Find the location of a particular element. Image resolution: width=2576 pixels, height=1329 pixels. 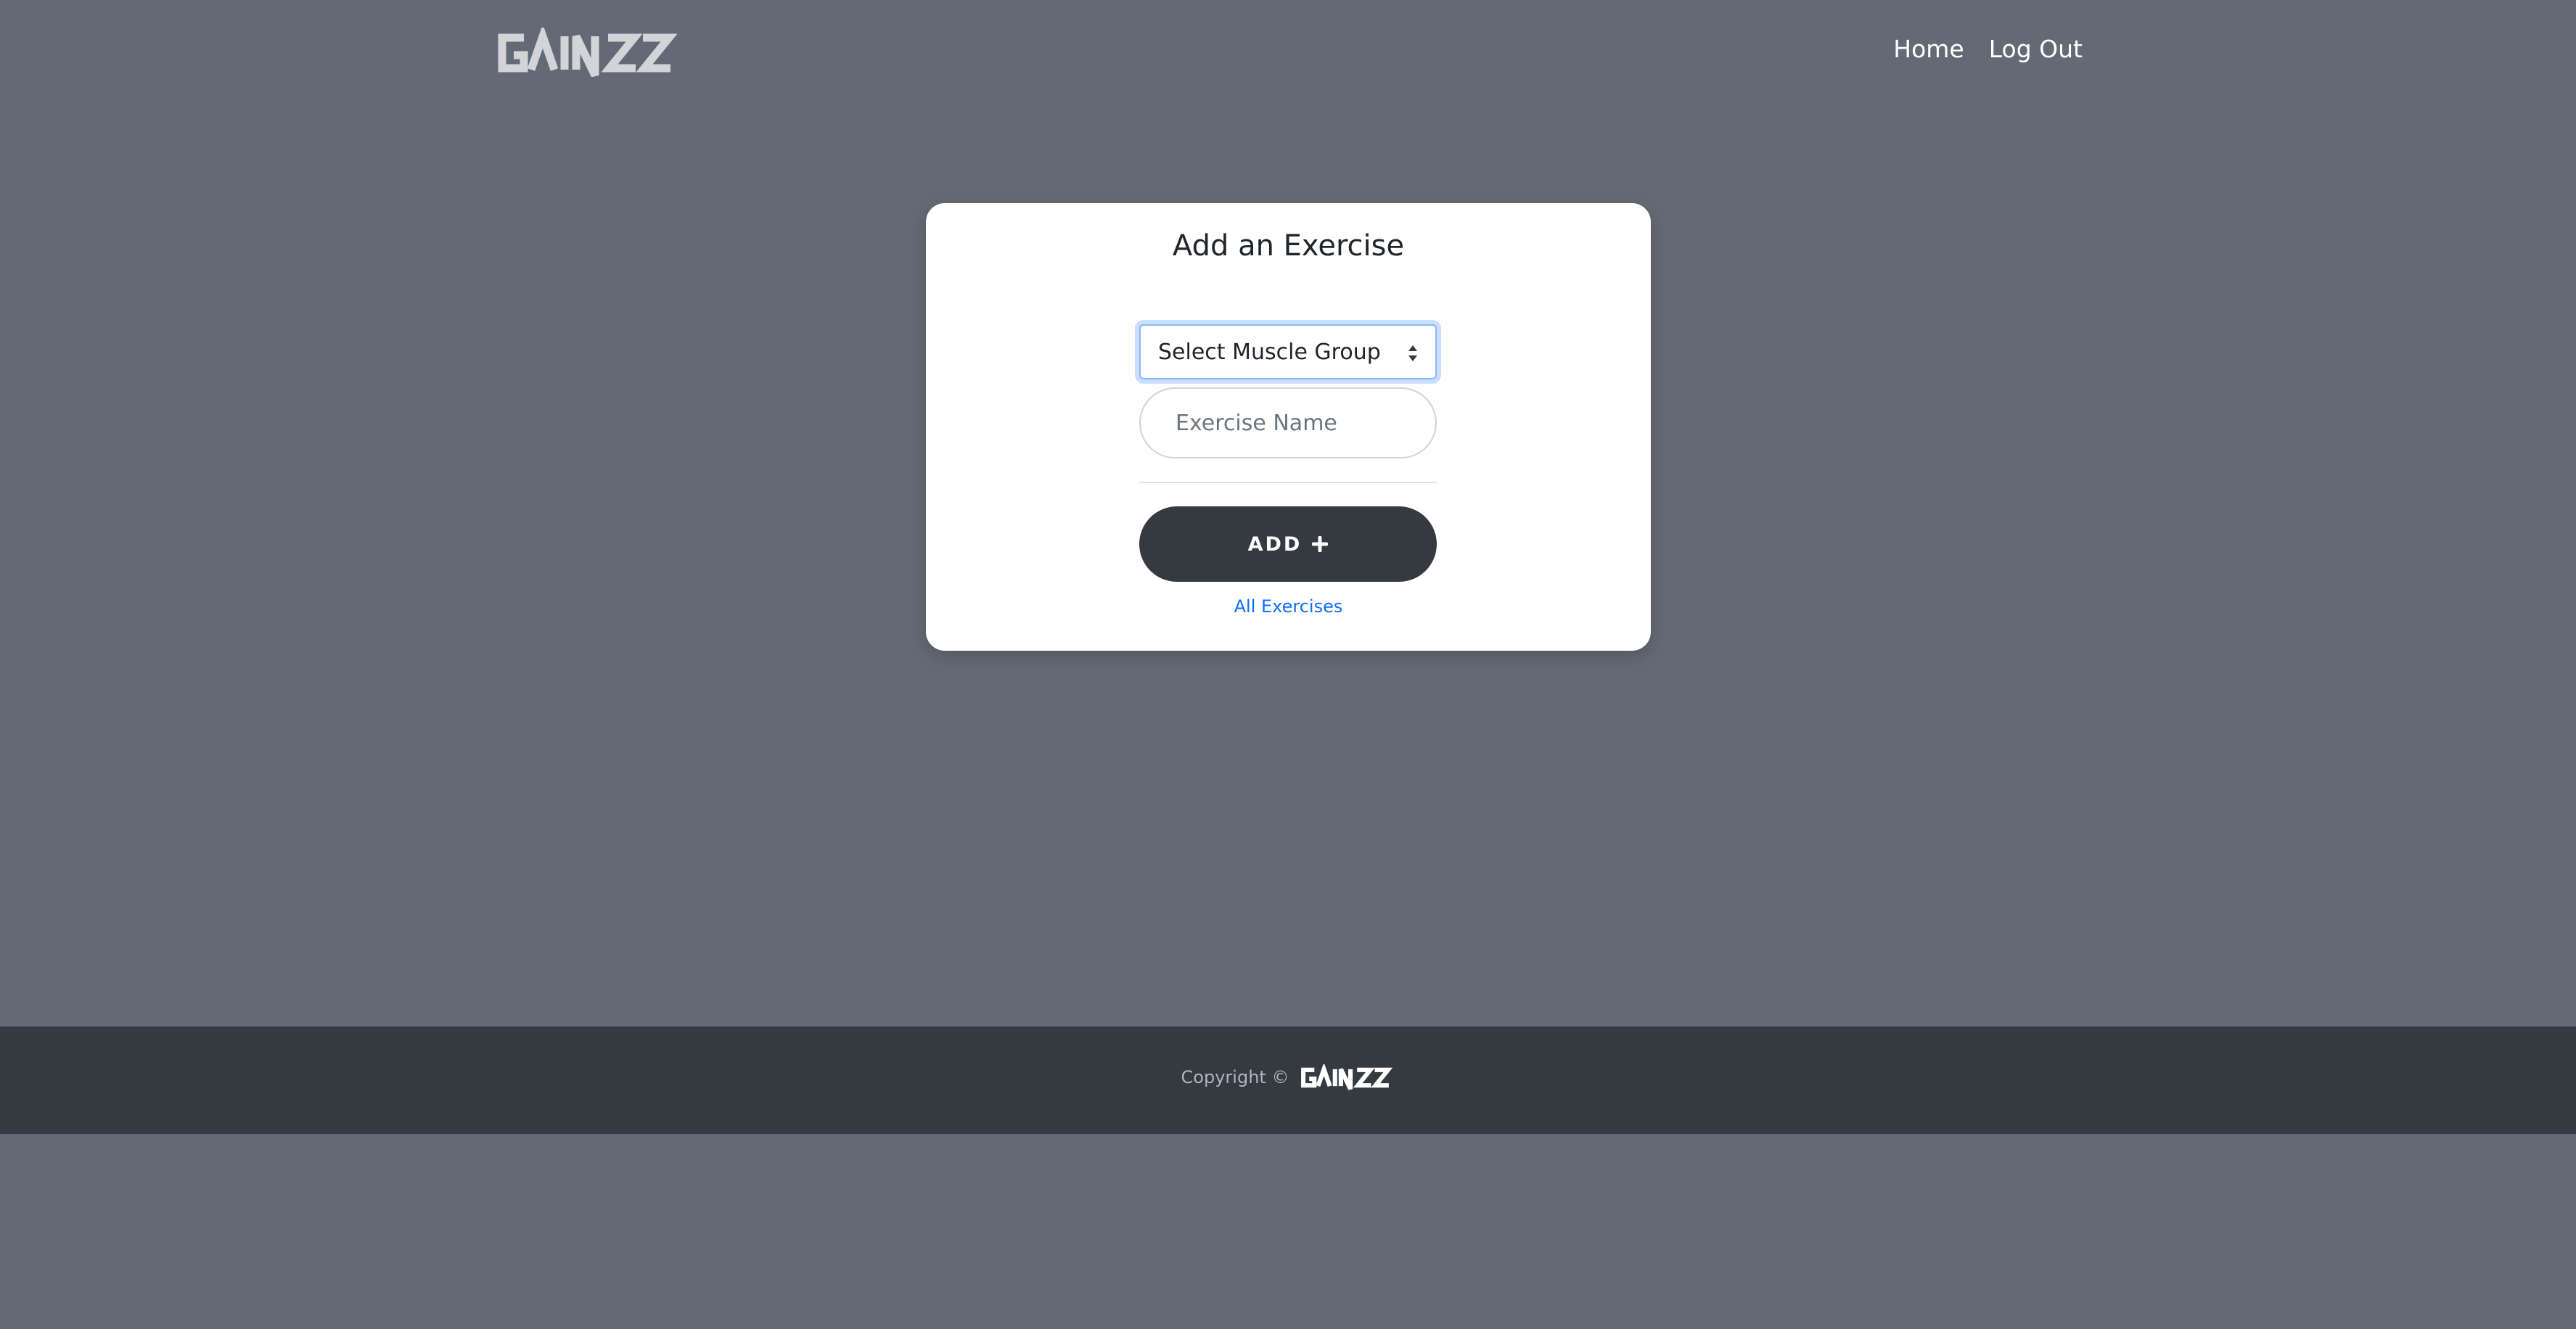

copyright-text: Copyright © is located at coordinates (1235, 1077).